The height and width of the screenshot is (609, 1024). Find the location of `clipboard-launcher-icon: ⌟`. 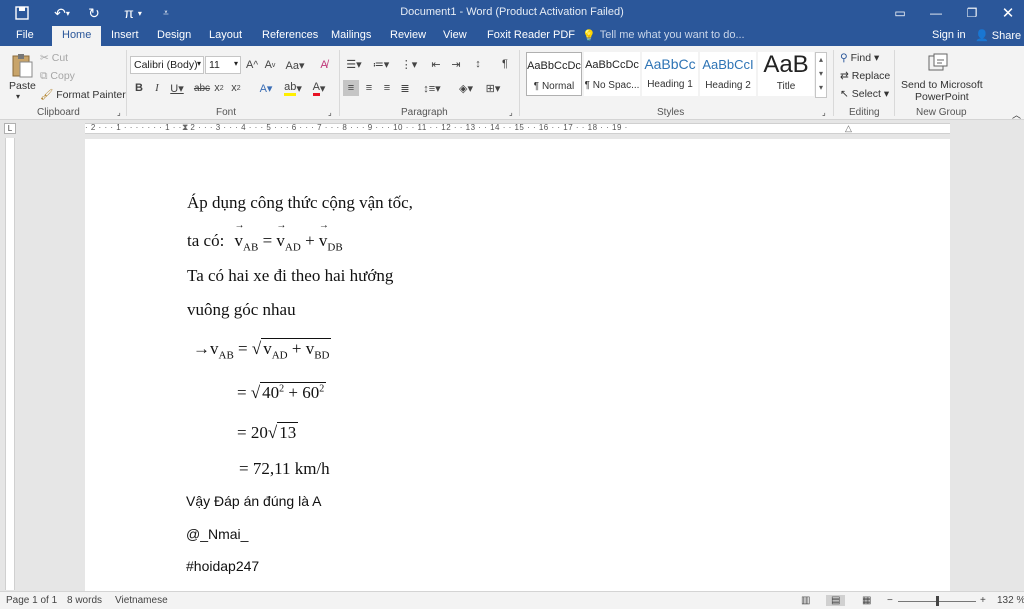

clipboard-launcher-icon: ⌟ is located at coordinates (119, 112).